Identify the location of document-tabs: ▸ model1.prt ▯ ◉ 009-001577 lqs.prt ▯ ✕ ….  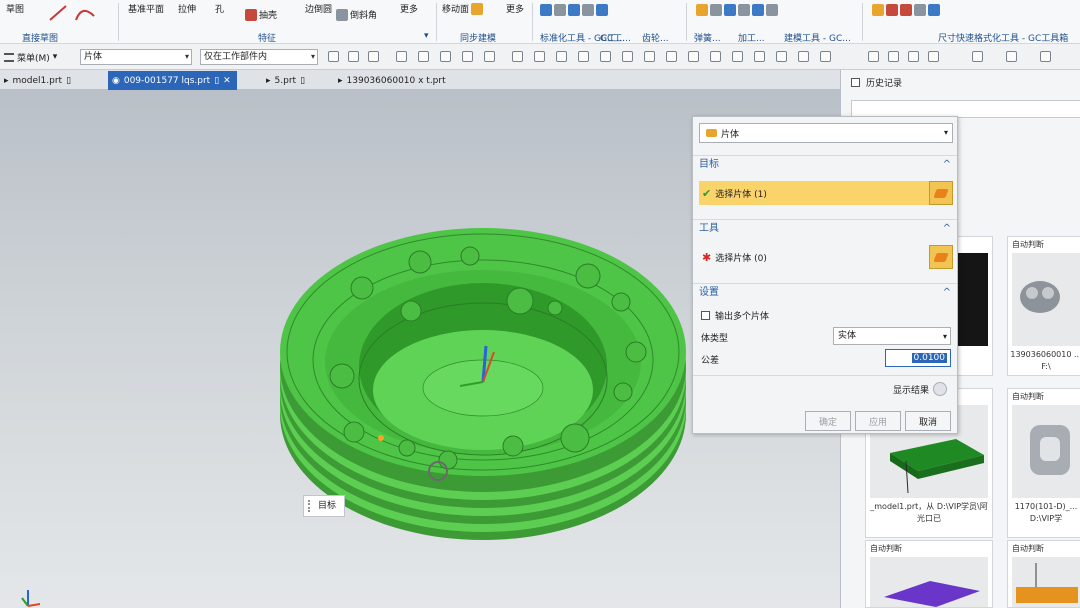
(420, 80).